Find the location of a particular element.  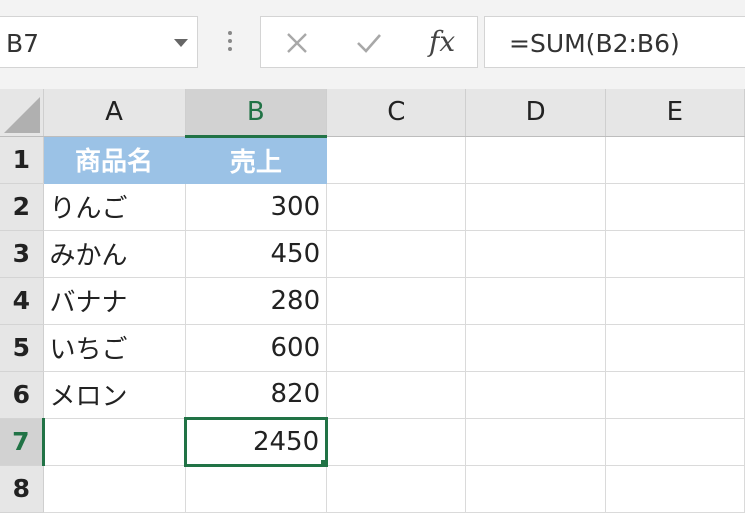

cell-d8 is located at coordinates (535, 489).